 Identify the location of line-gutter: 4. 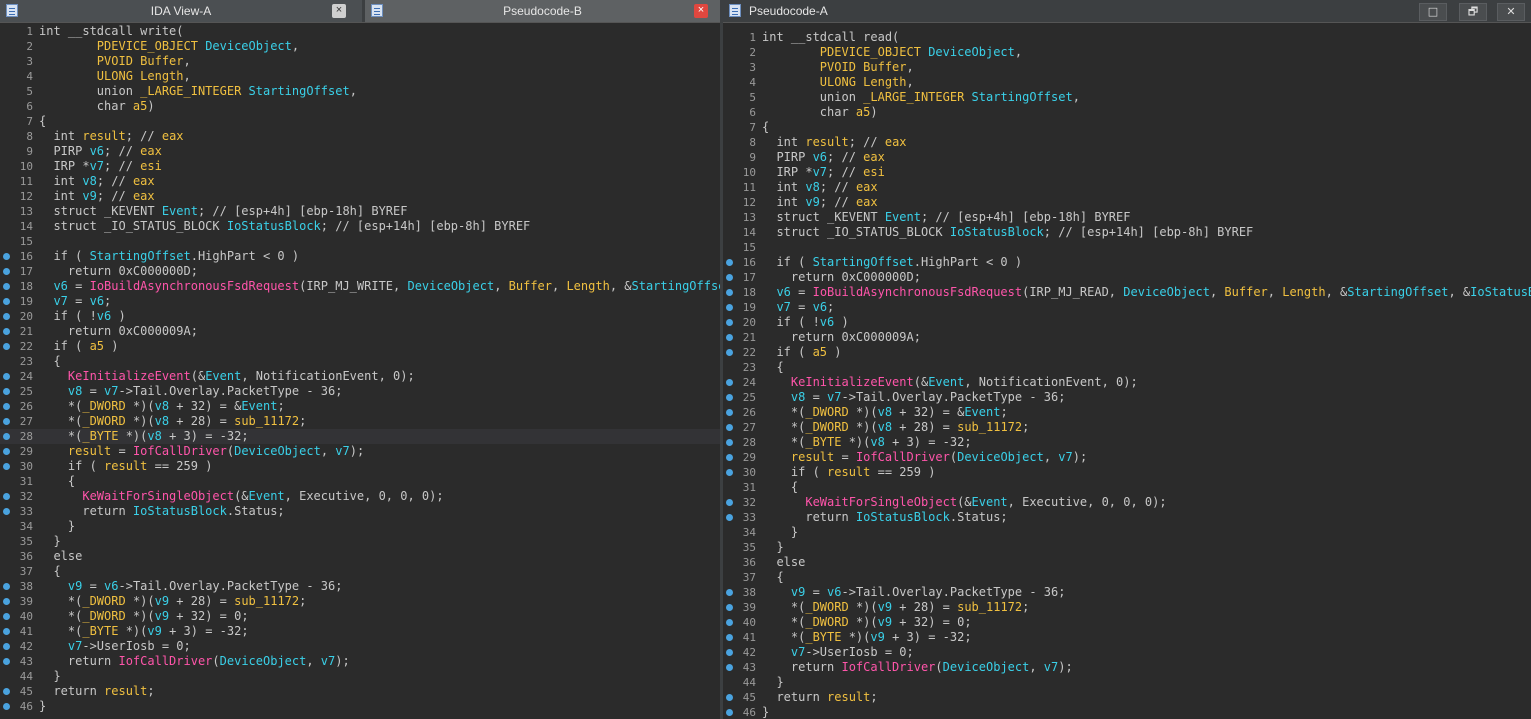
(17, 76).